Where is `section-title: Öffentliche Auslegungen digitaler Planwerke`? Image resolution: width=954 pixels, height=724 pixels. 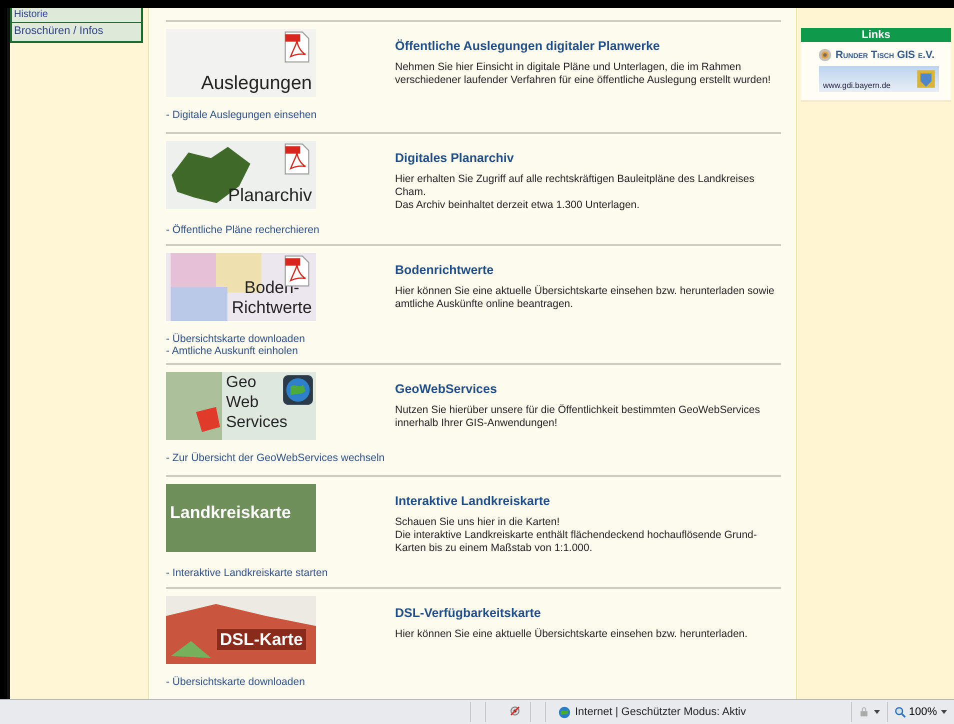
section-title: Öffentliche Auslegungen digitaler Planwerke is located at coordinates (588, 46).